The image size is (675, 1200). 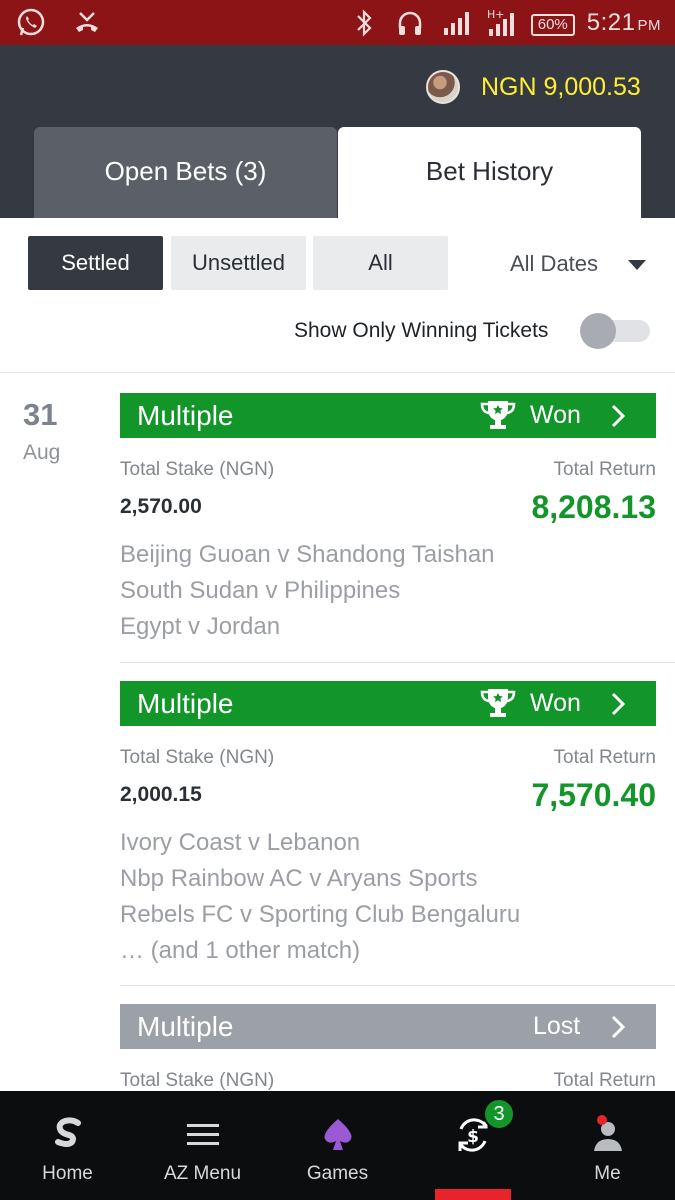 What do you see at coordinates (380, 263) in the screenshot?
I see `filter-all-button: All` at bounding box center [380, 263].